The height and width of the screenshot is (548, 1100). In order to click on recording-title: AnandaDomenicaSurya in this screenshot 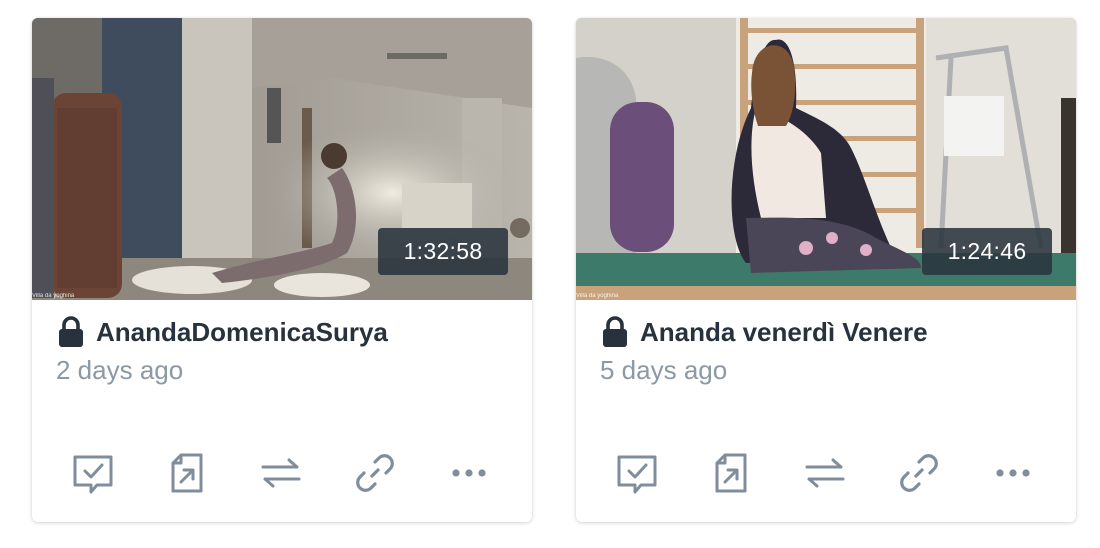, I will do `click(242, 332)`.